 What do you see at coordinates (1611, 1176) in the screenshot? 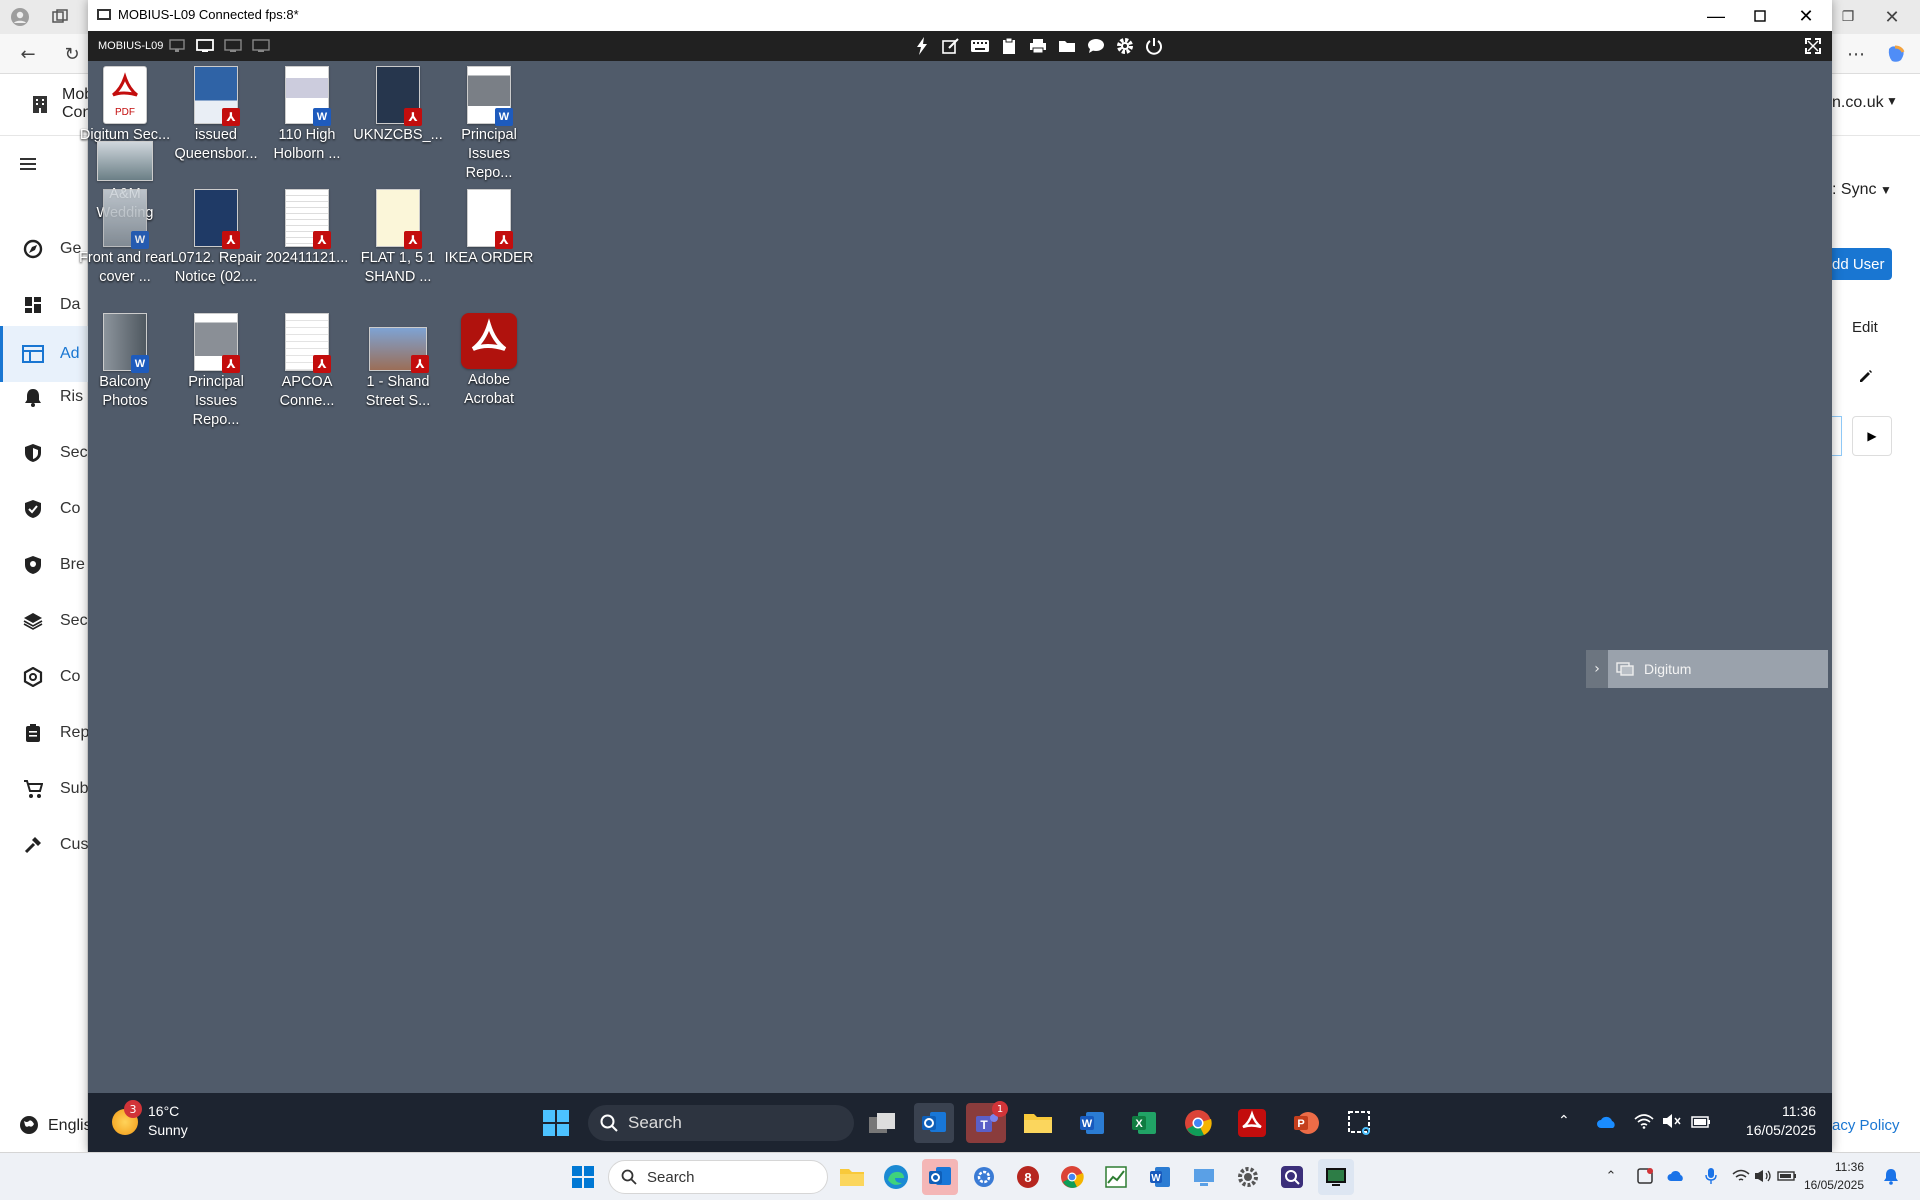
I see `host-tray-overflow-icon: ⌃` at bounding box center [1611, 1176].